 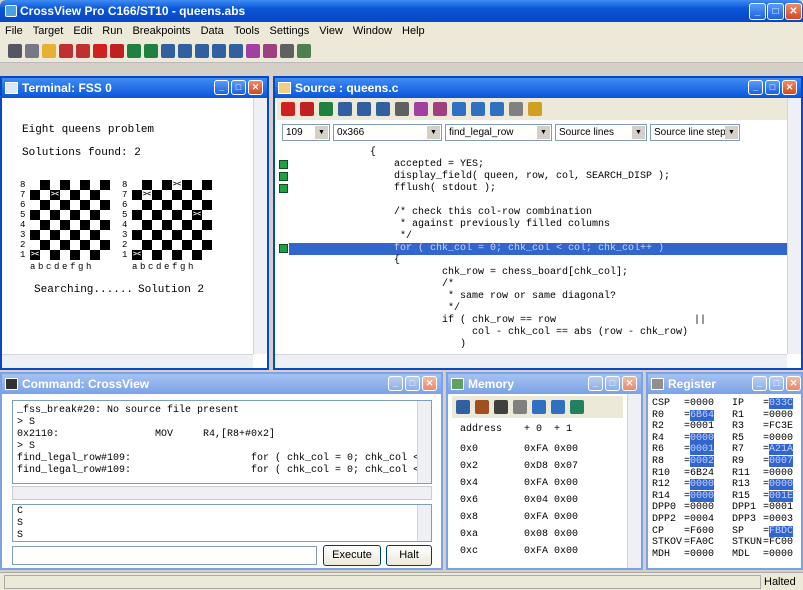 I want to click on terminal-hscroll, so click(x=127, y=361).